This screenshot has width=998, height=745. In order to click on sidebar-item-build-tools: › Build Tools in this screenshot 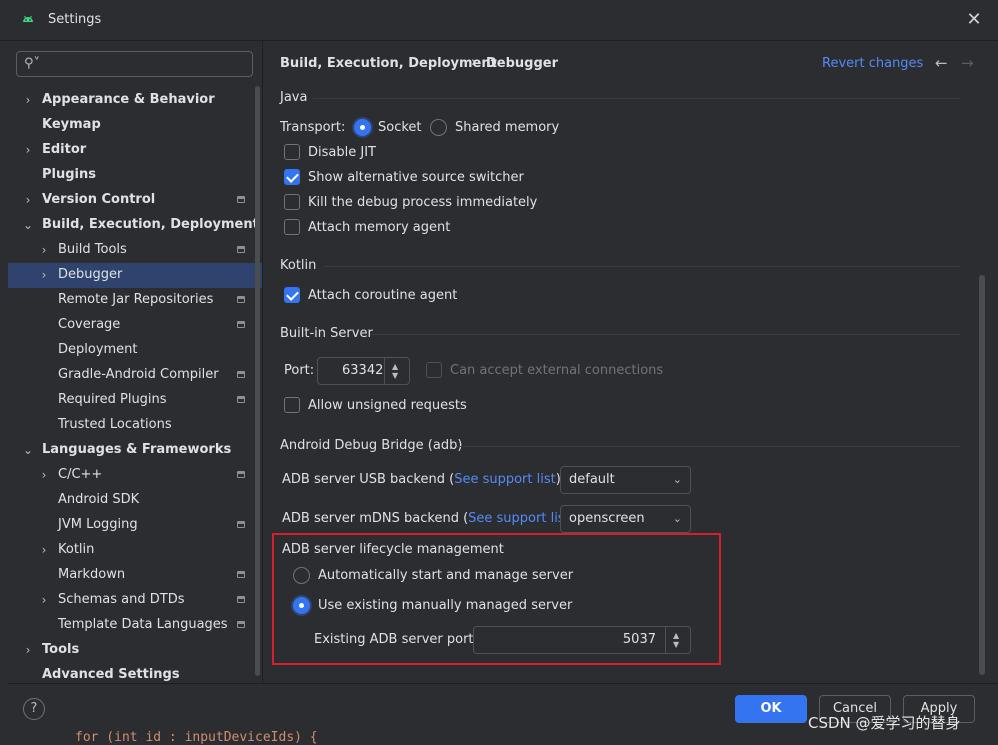, I will do `click(135, 250)`.